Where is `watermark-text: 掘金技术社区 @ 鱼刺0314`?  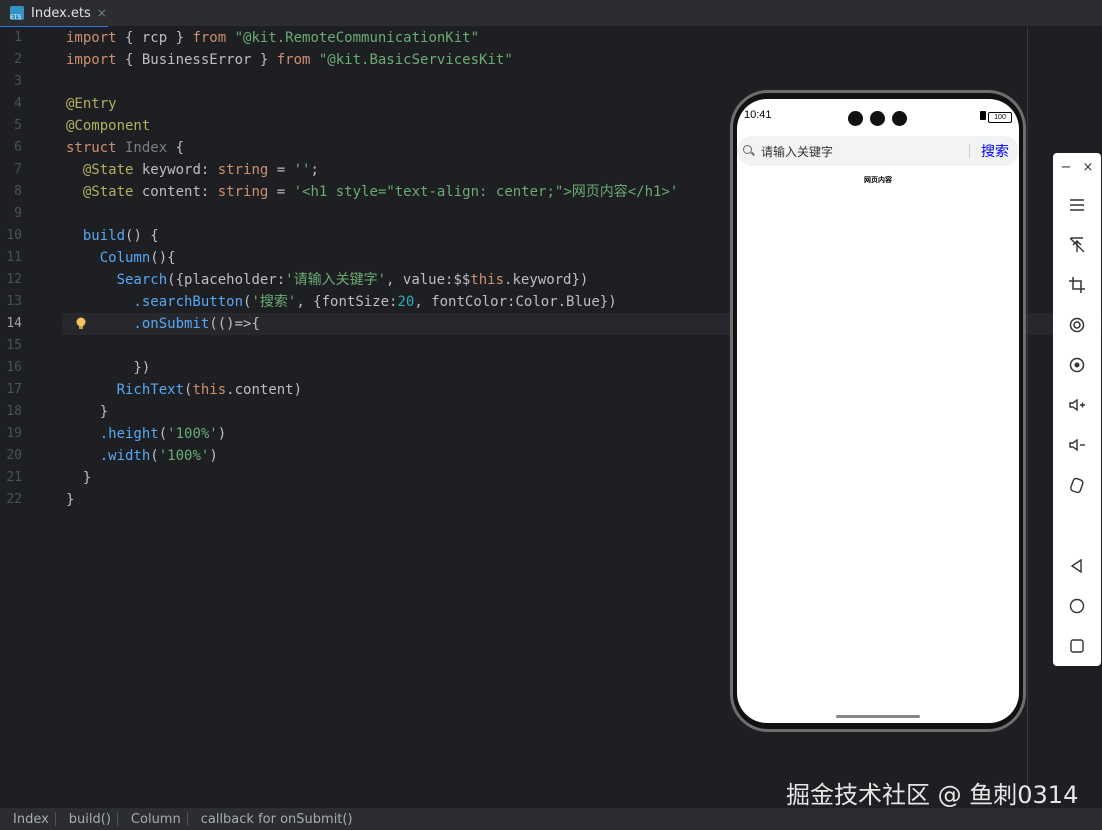 watermark-text: 掘金技术社区 @ 鱼刺0314 is located at coordinates (932, 795).